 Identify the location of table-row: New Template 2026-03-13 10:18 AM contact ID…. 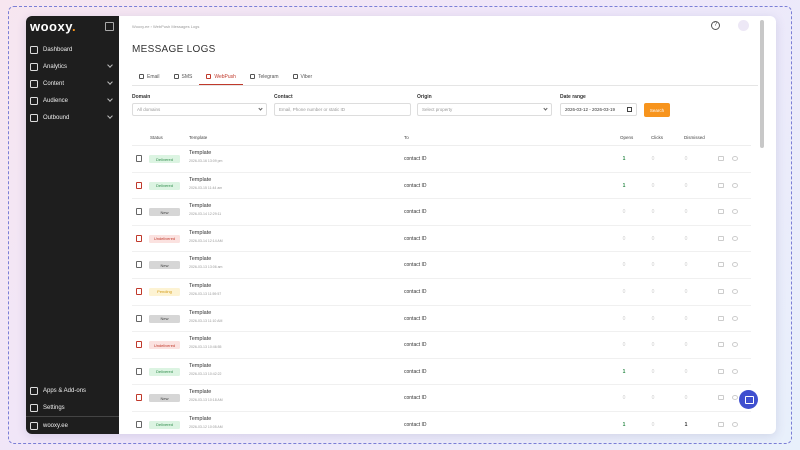
(441, 398).